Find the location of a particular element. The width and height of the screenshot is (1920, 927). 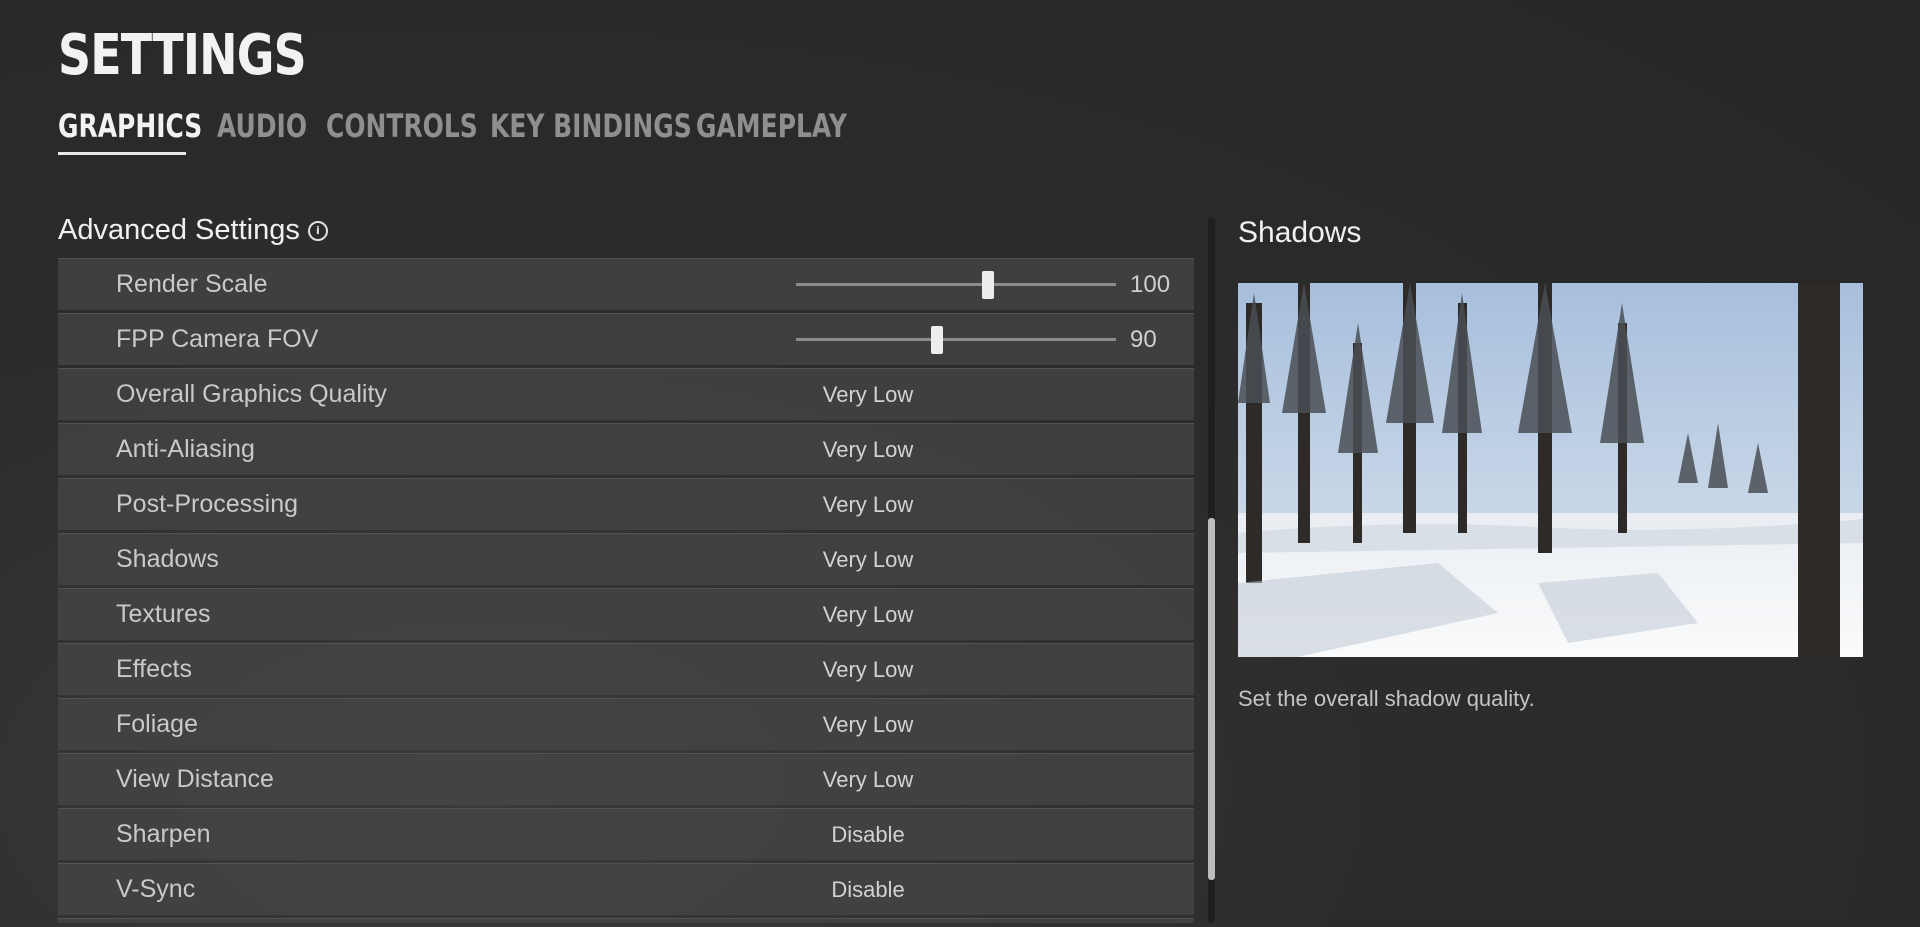

snowy-forest-preview is located at coordinates (1550, 470).